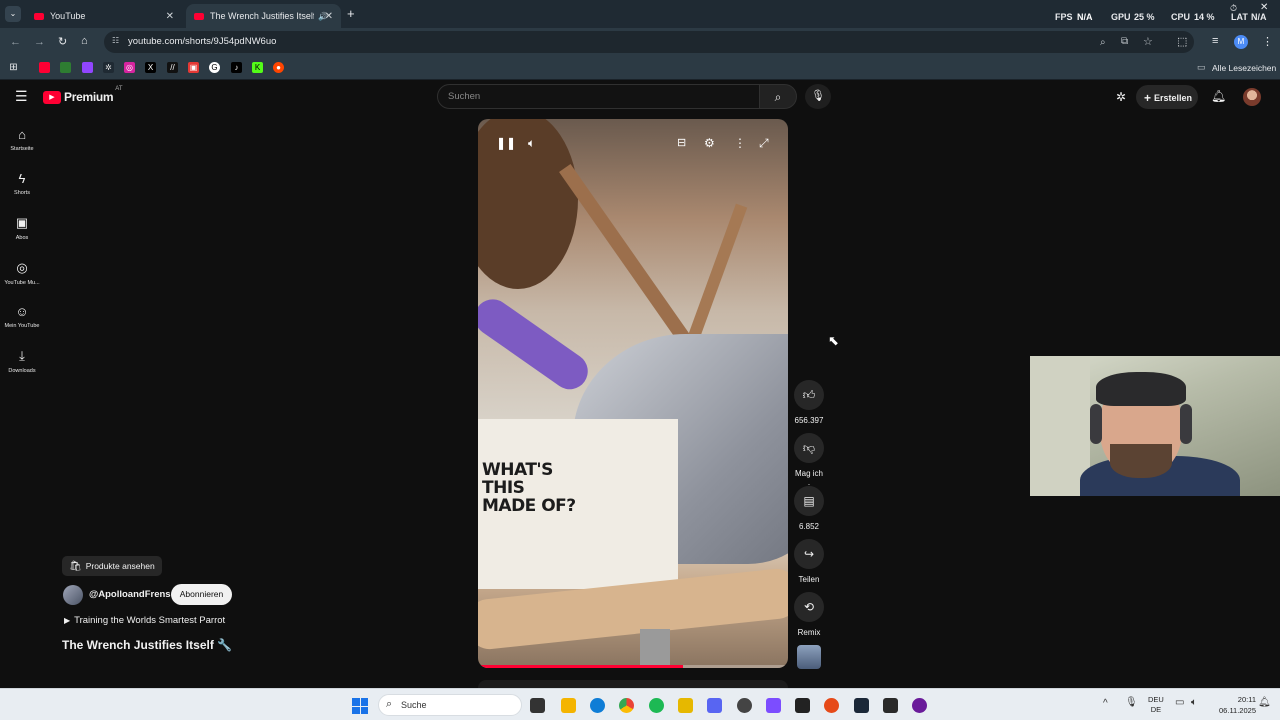  I want to click on channel-avatar, so click(73, 595).